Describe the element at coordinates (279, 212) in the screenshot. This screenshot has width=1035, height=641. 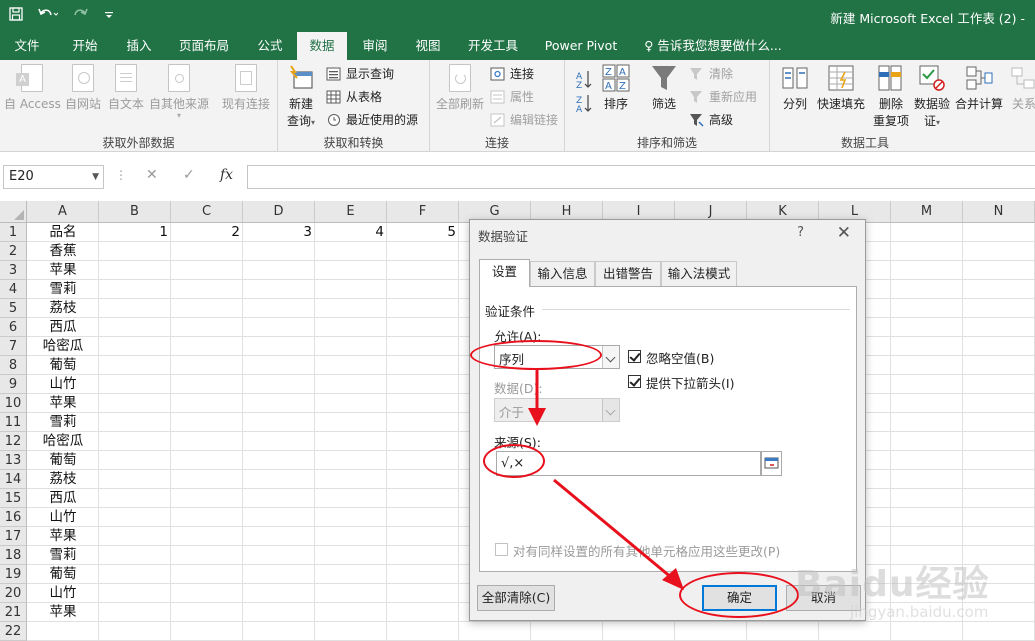
I see `column-header-d: D` at that location.